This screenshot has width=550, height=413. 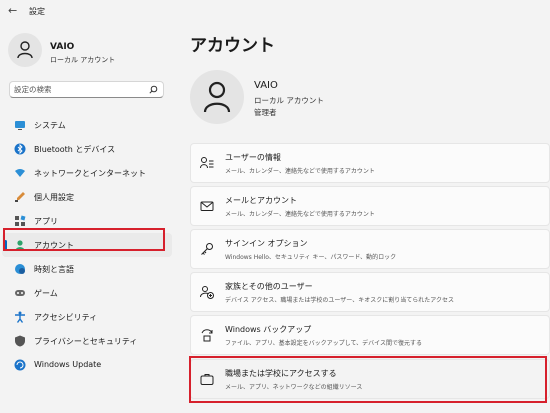 I want to click on sidebar-item-accessibility: アクセシビリティ, so click(x=87, y=317).